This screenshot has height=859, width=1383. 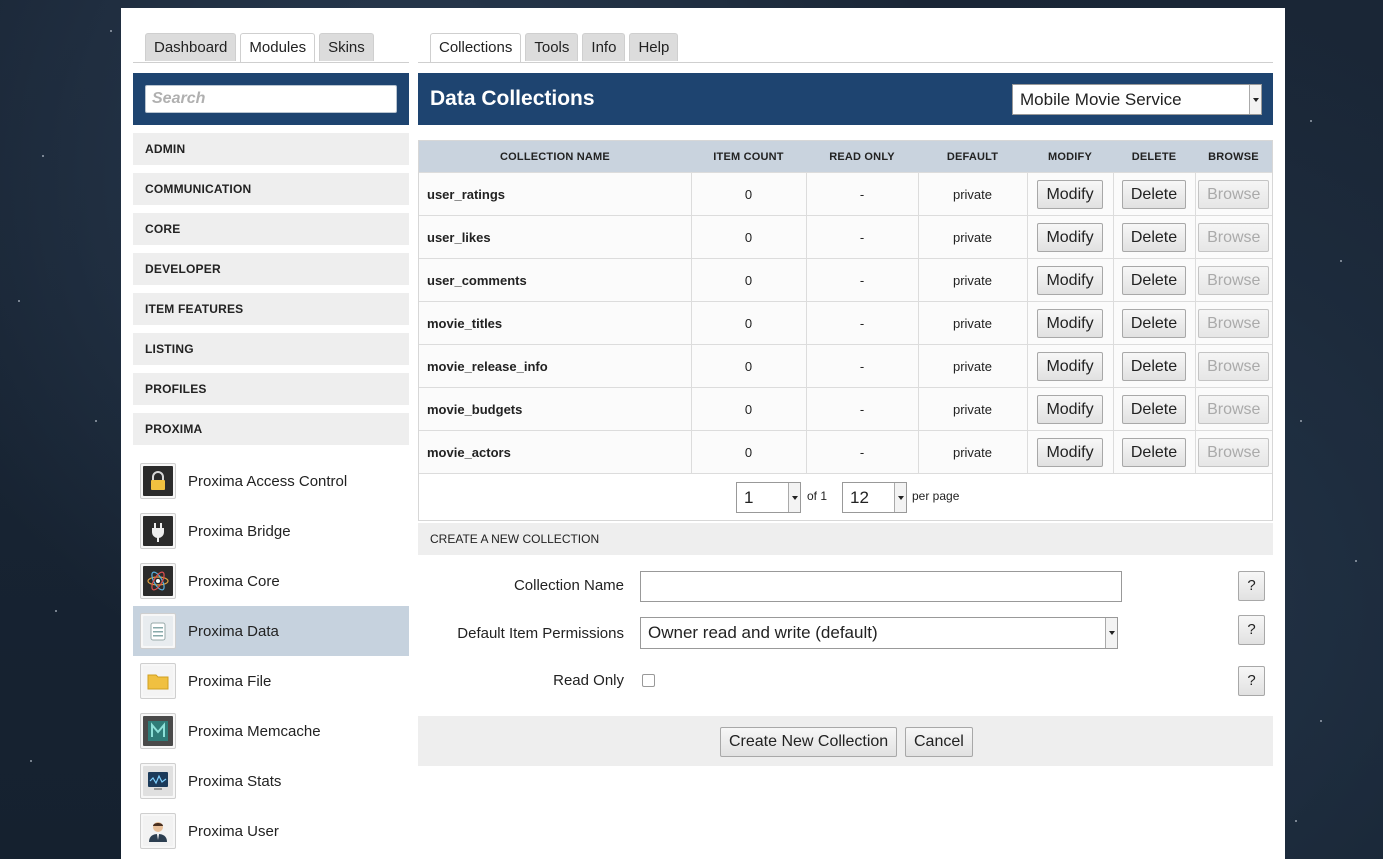 I want to click on tab-dashboard: Dashboard, so click(x=191, y=47).